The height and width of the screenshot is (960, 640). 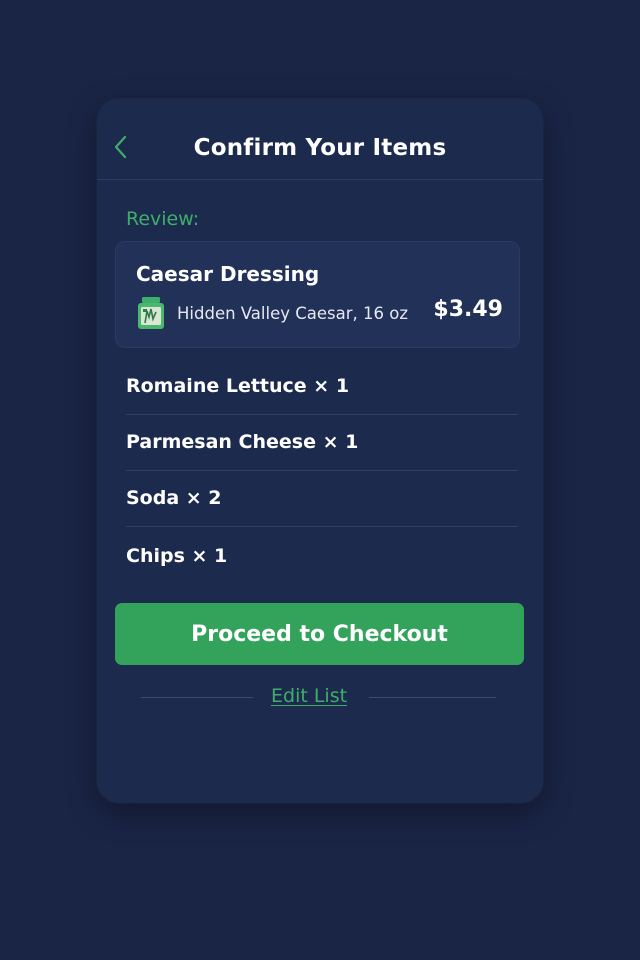 What do you see at coordinates (322, 499) in the screenshot?
I see `list-item: Soda × 2` at bounding box center [322, 499].